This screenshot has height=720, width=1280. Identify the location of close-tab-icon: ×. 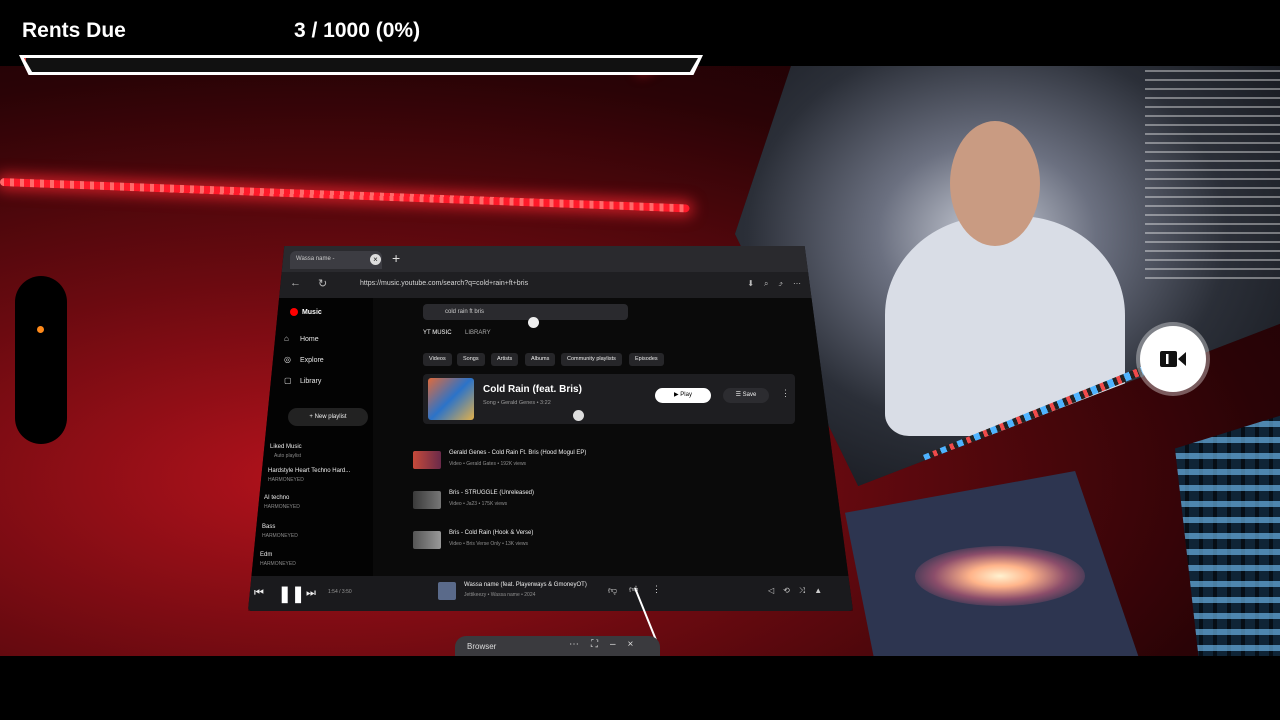
(375, 259).